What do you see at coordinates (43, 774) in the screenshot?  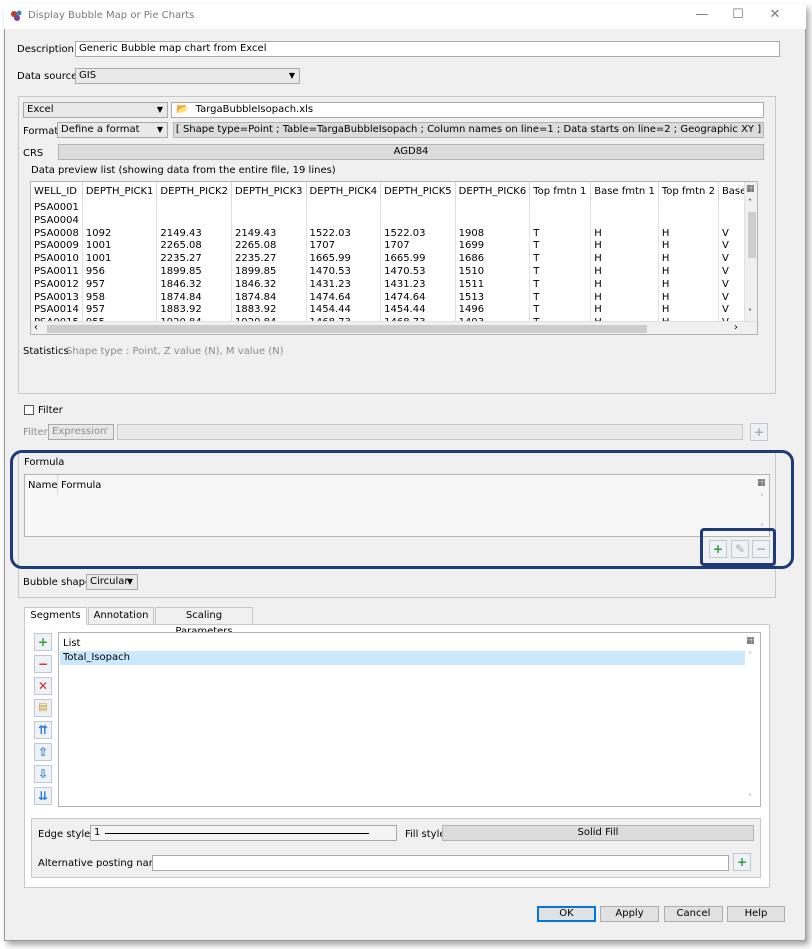 I see `move-down-icon: ⇩` at bounding box center [43, 774].